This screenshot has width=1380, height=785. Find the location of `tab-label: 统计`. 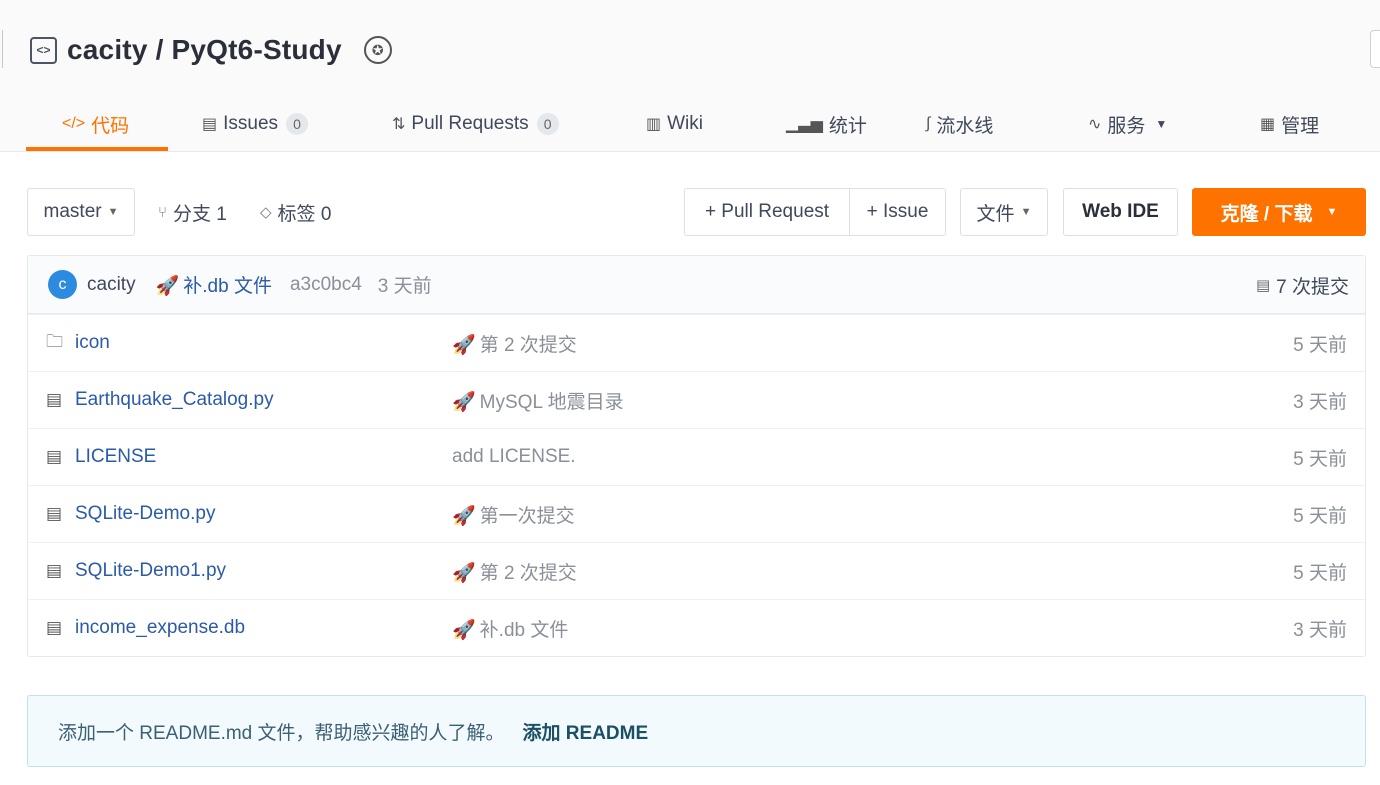

tab-label: 统计 is located at coordinates (847, 126).